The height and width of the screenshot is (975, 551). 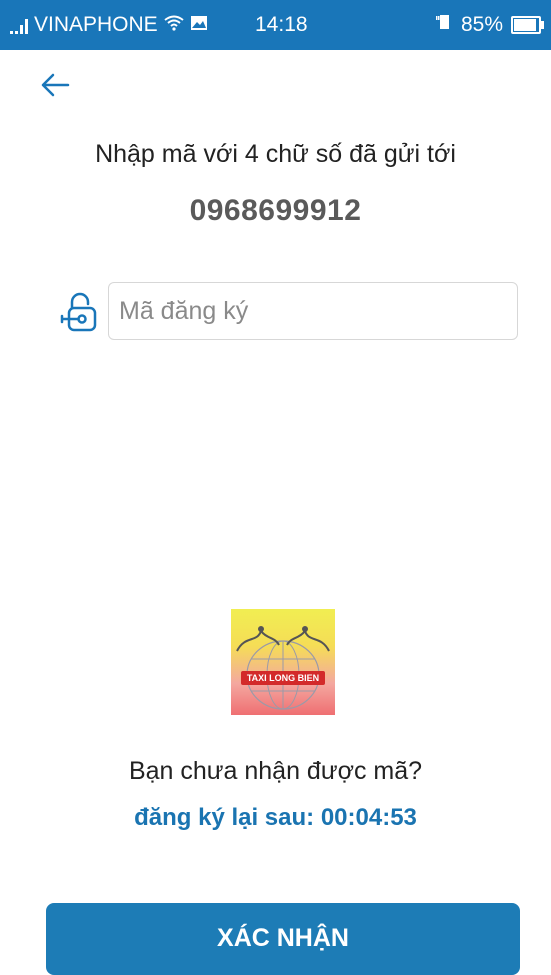 What do you see at coordinates (275, 210) in the screenshot?
I see `phone-number: 0968699912` at bounding box center [275, 210].